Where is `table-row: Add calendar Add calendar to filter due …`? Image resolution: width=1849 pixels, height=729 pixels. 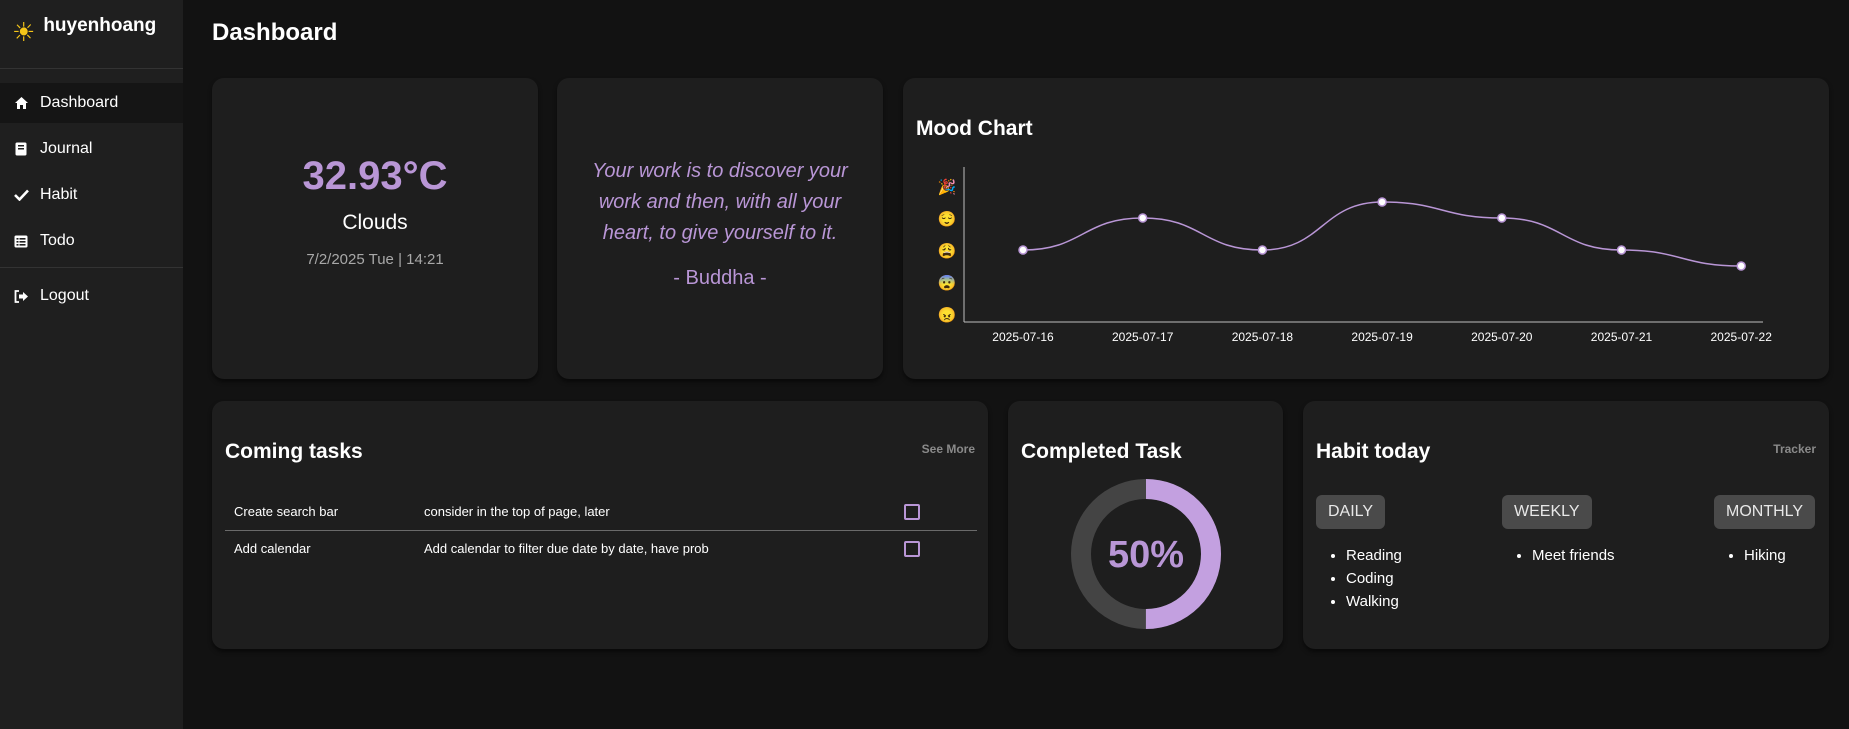 table-row: Add calendar Add calendar to filter due … is located at coordinates (601, 548).